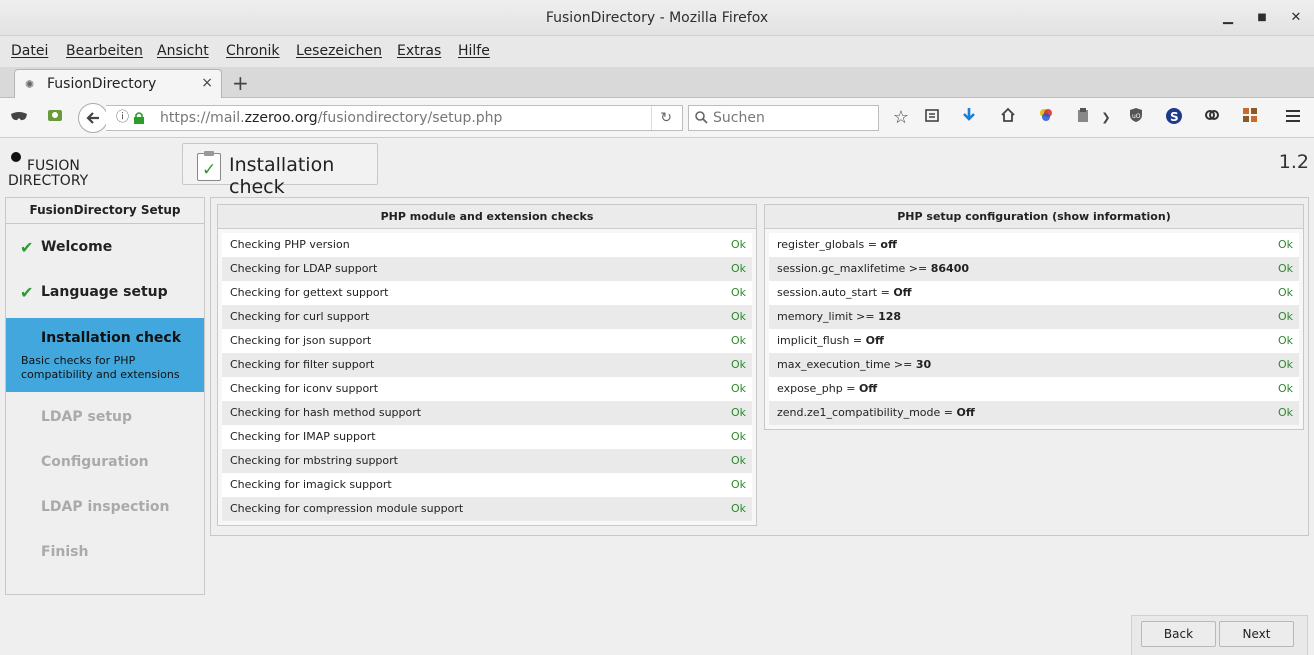 Image resolution: width=1314 pixels, height=655 pixels. I want to click on dropdown-icon: ❯, so click(1106, 118).